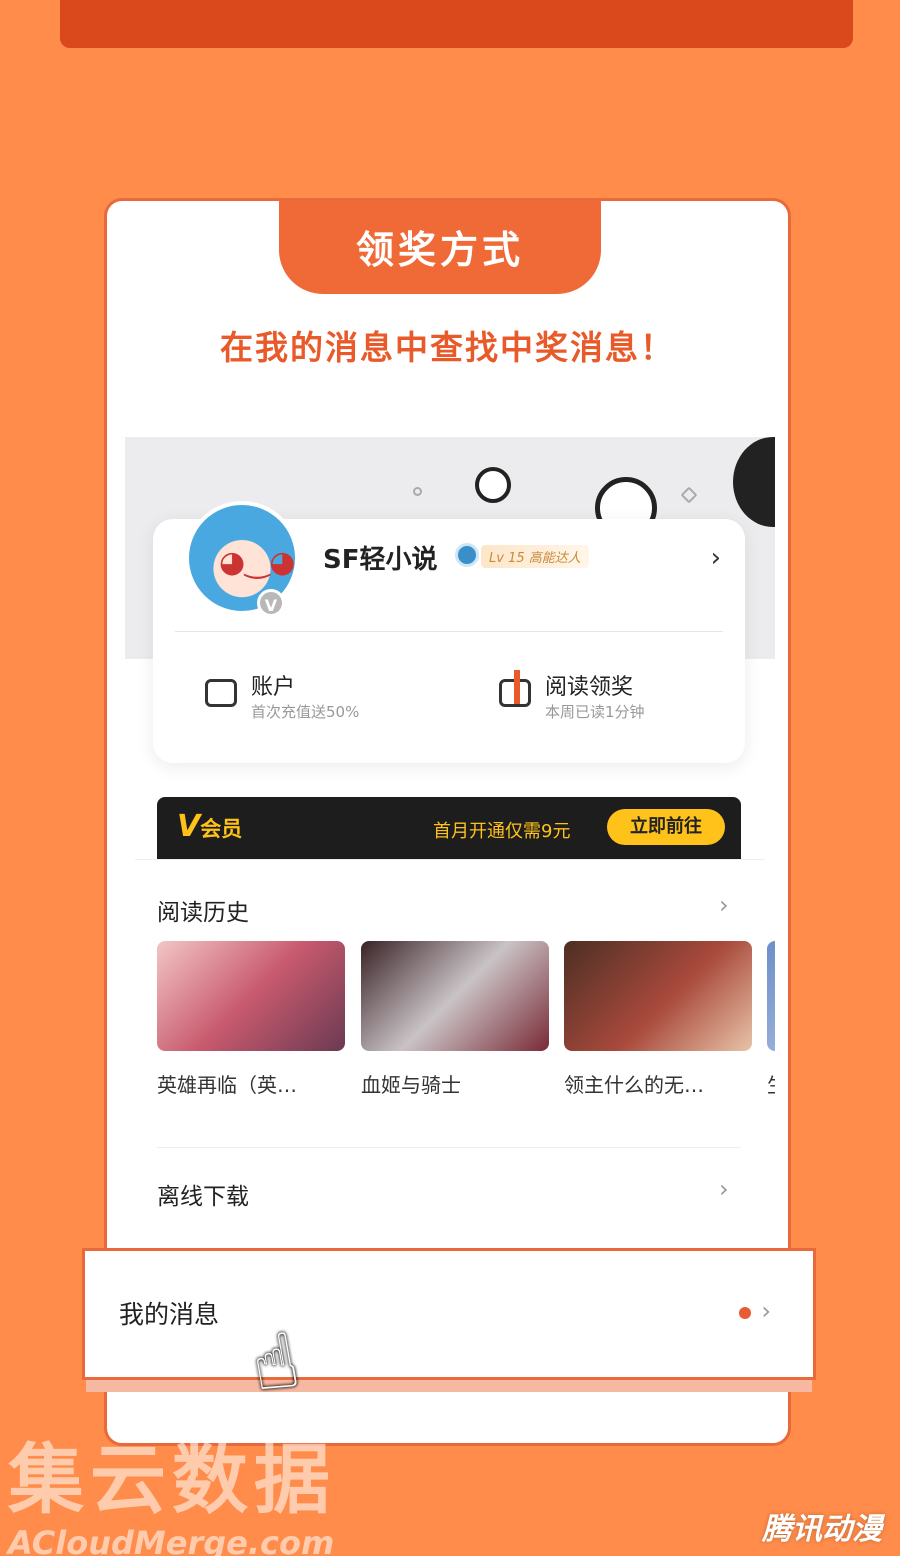 The height and width of the screenshot is (1556, 900). What do you see at coordinates (171, 1540) in the screenshot?
I see `watermark-en: ACloudMerge.com` at bounding box center [171, 1540].